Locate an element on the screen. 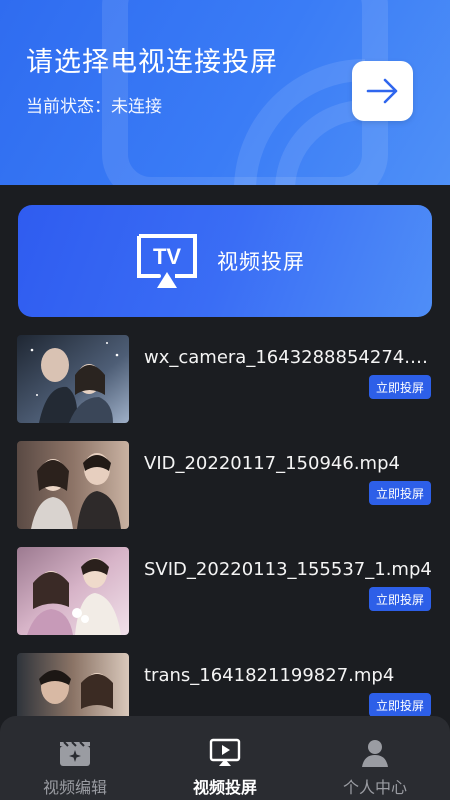 The image size is (450, 800). video-list-item: VID_20220117_150946.mp4 立即投屏 is located at coordinates (227, 486).